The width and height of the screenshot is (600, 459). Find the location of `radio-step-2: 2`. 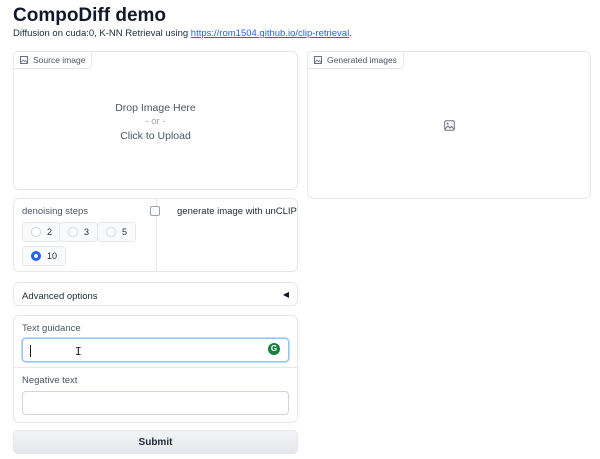

radio-step-2: 2 is located at coordinates (42, 232).